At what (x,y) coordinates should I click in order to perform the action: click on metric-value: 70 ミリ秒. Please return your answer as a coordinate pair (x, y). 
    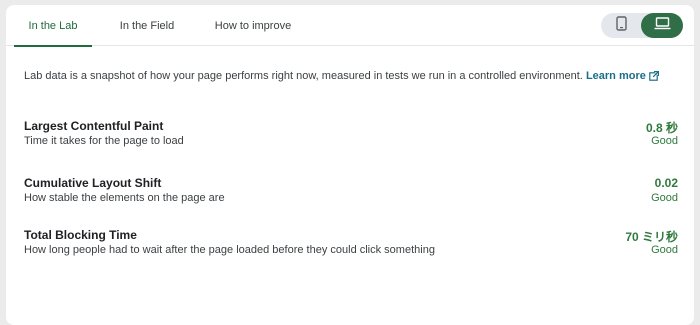
    Looking at the image, I should click on (651, 237).